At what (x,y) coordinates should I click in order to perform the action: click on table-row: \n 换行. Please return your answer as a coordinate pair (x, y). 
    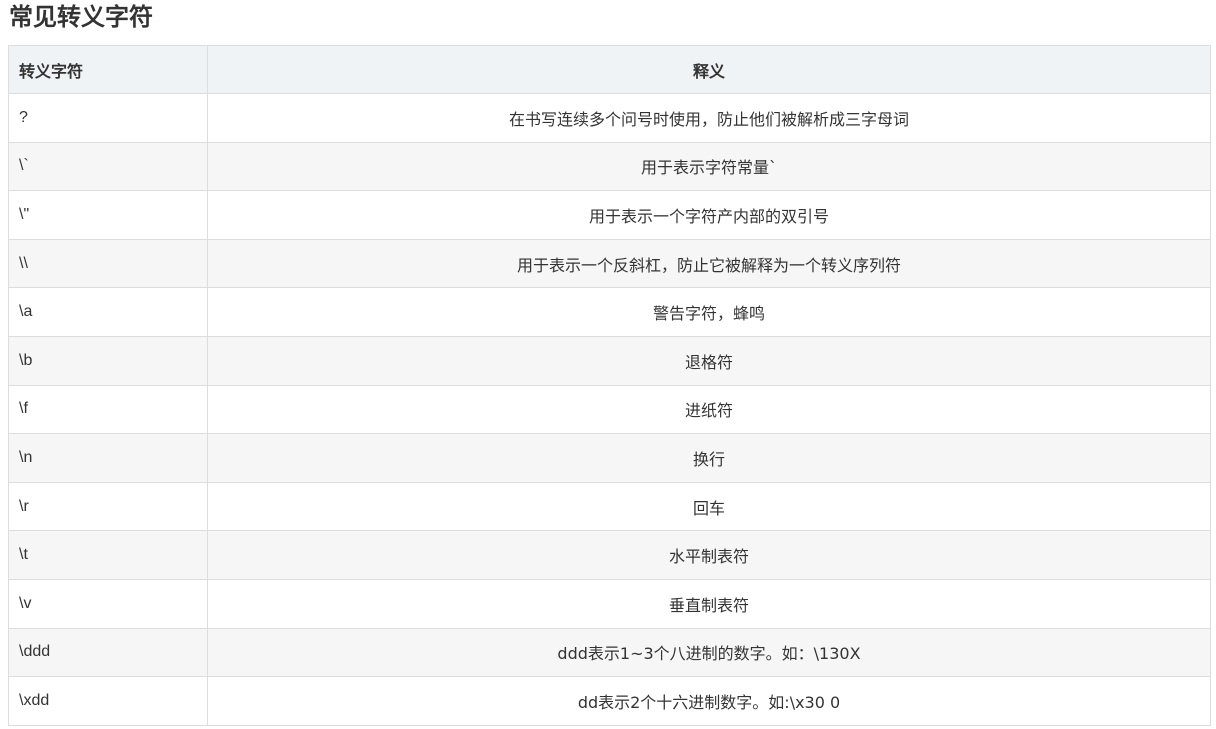
    Looking at the image, I should click on (609, 458).